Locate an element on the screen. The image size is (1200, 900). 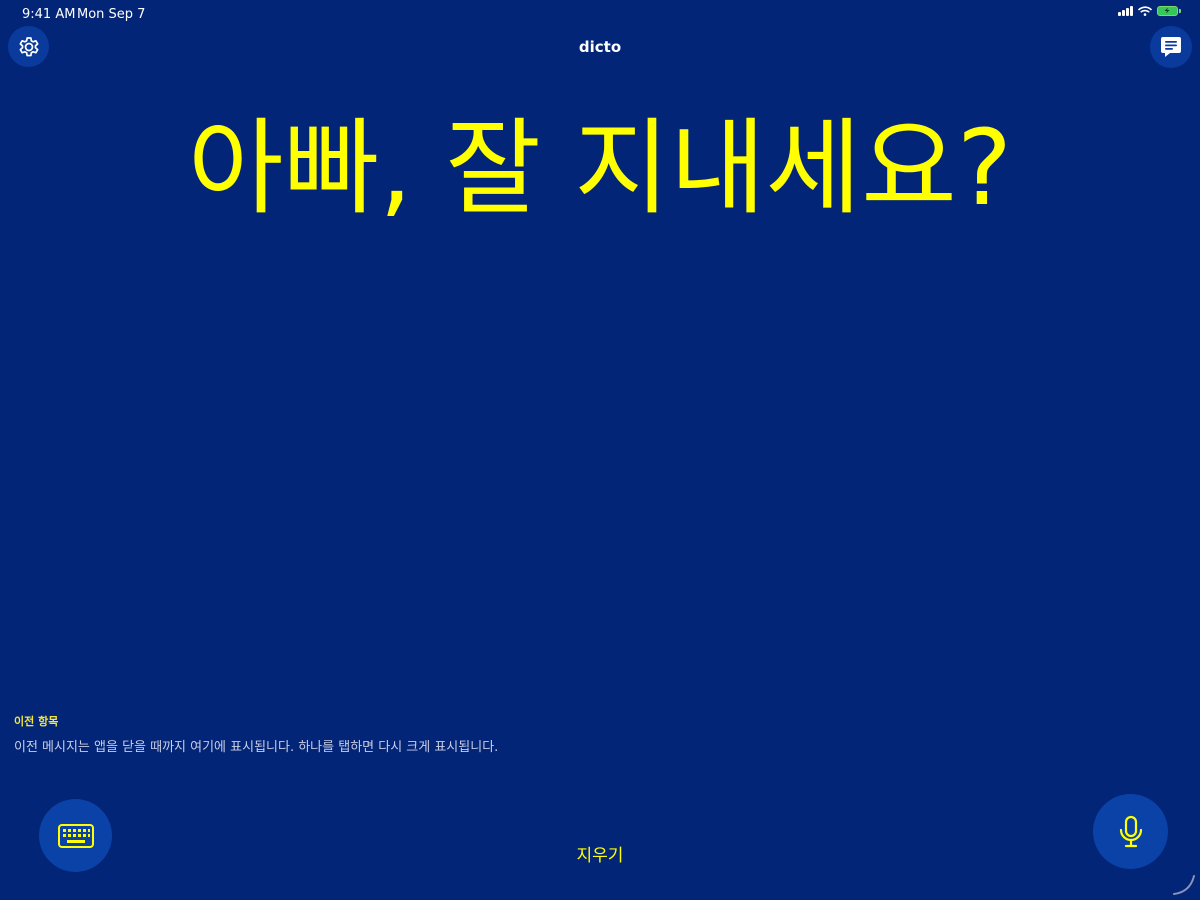
clear-button: 지우기 is located at coordinates (600, 853).